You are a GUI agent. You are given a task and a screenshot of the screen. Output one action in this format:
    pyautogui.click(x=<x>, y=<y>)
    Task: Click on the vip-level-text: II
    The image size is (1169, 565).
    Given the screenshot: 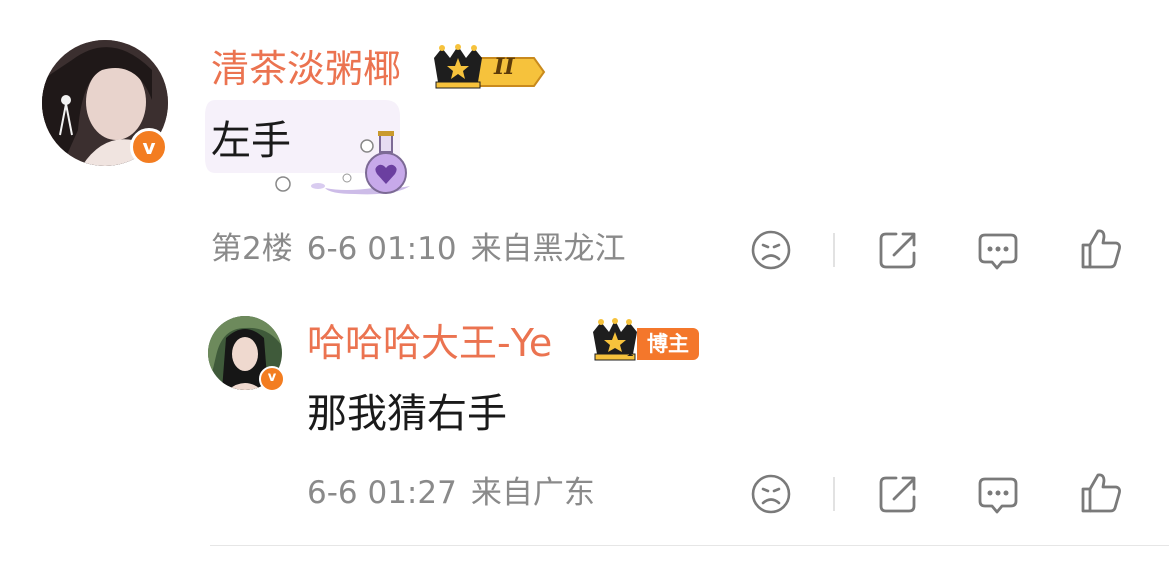 What is the action you would take?
    pyautogui.click(x=504, y=67)
    